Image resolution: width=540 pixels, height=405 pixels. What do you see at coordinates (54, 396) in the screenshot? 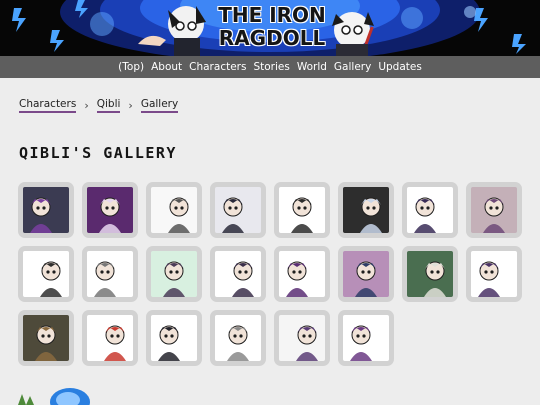
I see `corner-decoration` at bounding box center [54, 396].